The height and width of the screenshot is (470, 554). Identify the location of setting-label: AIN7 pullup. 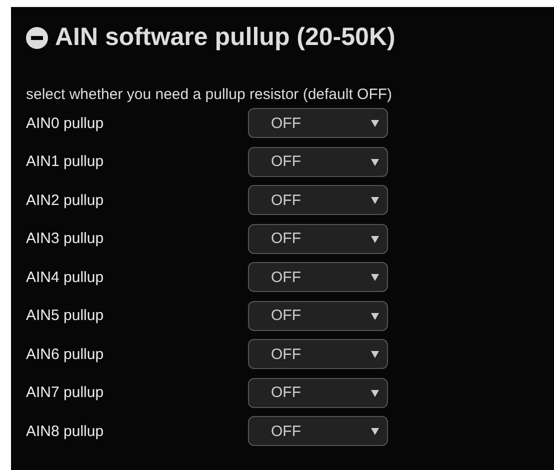
(65, 393).